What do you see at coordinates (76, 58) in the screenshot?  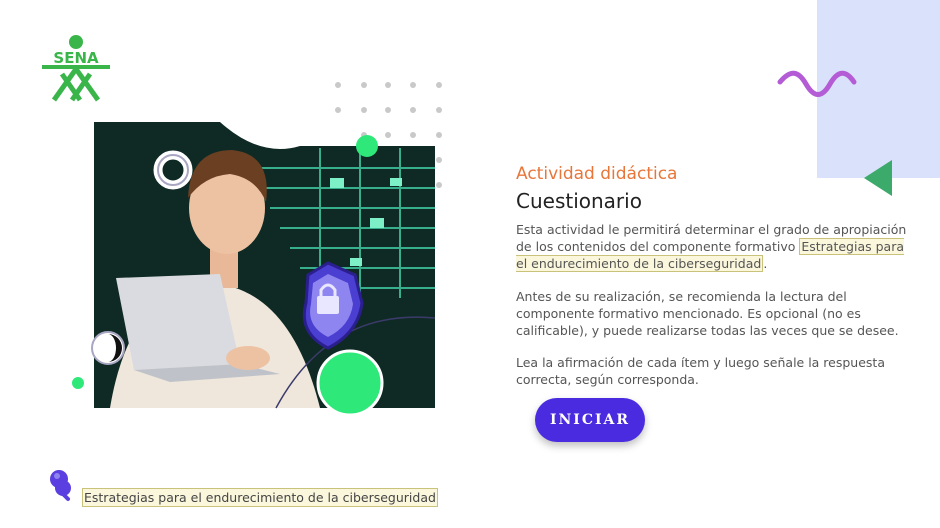 I see `svg-text: SENA` at bounding box center [76, 58].